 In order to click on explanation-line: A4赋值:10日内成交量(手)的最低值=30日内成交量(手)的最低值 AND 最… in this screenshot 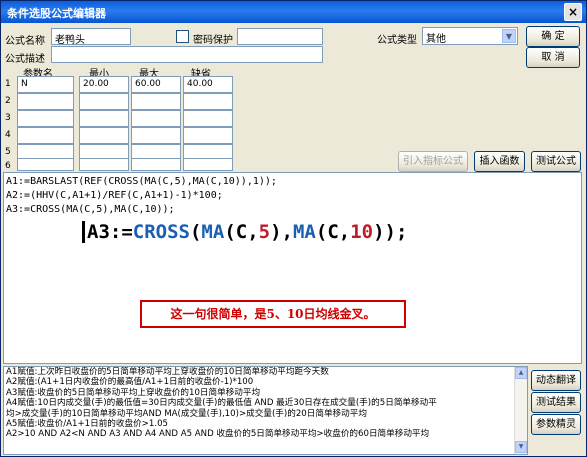, I will do `click(221, 403)`.